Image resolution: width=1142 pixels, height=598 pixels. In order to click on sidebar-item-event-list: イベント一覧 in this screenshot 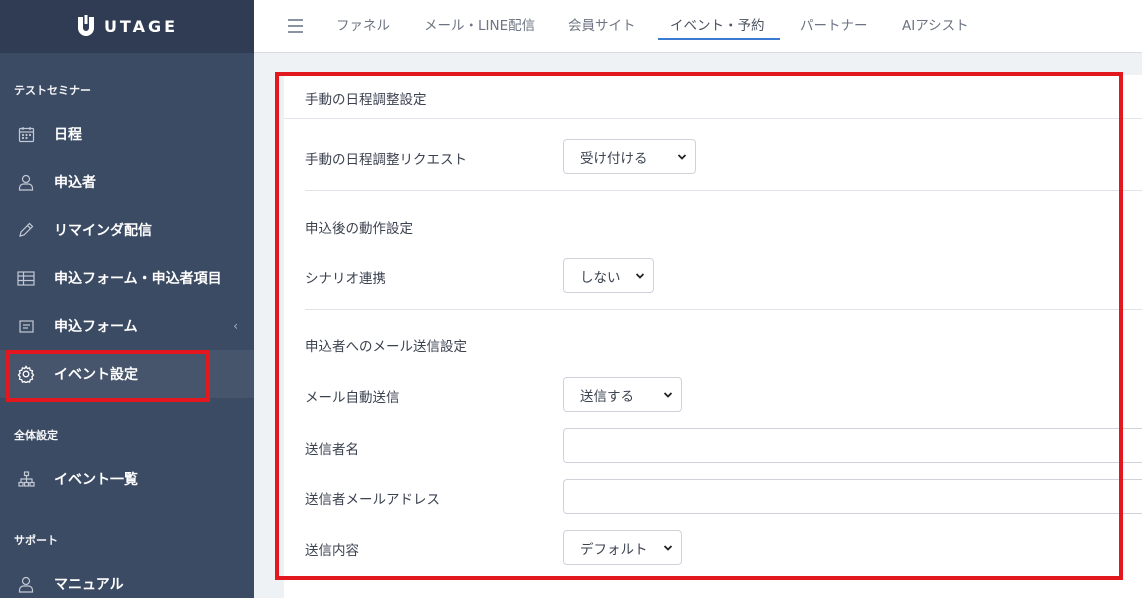, I will do `click(127, 479)`.